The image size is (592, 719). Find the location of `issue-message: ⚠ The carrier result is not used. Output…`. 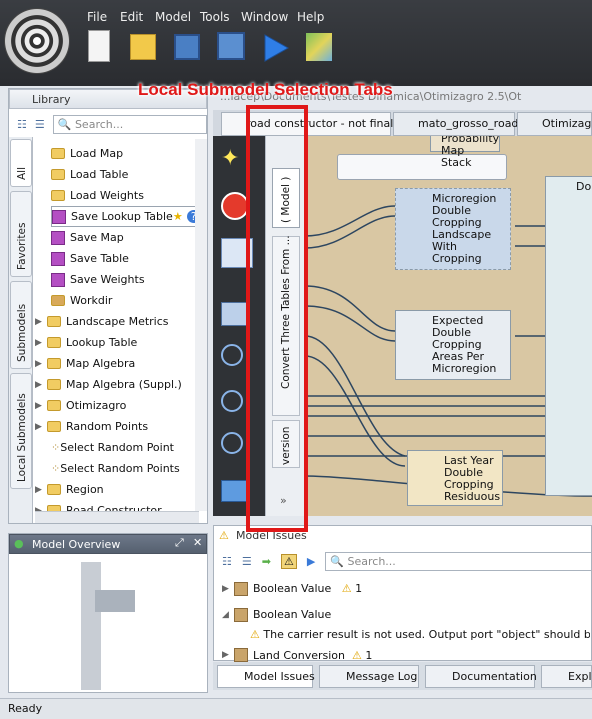

issue-message: ⚠ The carrier result is not used. Output… is located at coordinates (420, 634).